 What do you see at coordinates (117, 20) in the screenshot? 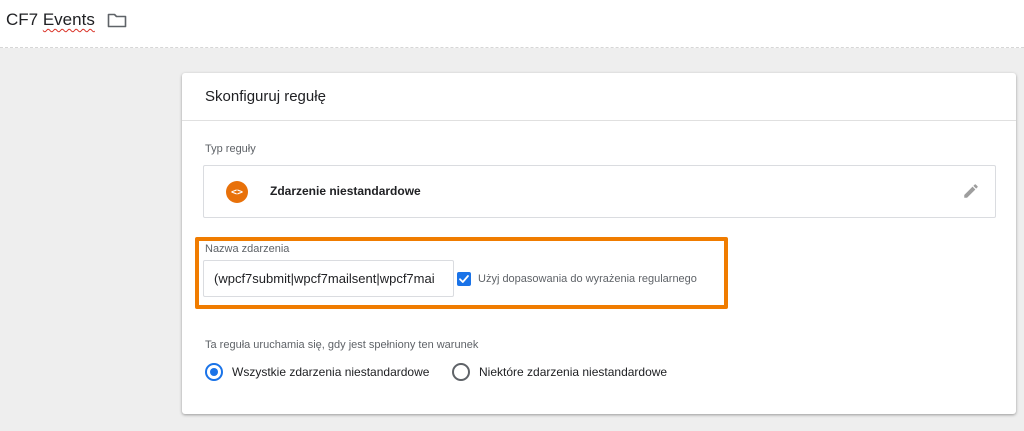
I see `folder-icon` at bounding box center [117, 20].